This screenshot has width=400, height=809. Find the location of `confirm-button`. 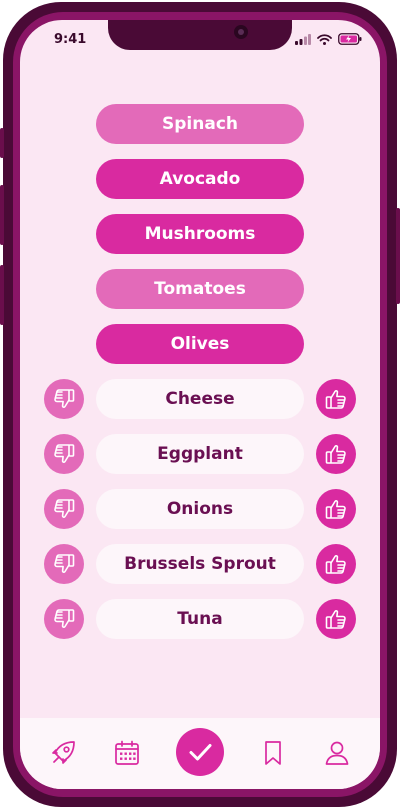

confirm-button is located at coordinates (200, 752).